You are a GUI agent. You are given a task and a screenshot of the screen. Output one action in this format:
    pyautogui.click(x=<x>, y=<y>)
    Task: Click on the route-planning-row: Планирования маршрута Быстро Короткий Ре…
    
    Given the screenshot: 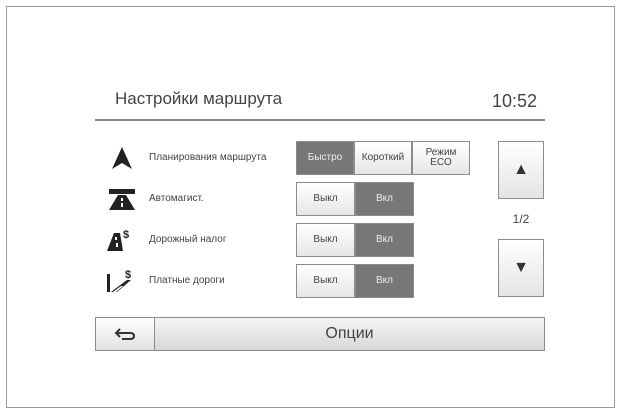 What is the action you would take?
    pyautogui.click(x=293, y=159)
    